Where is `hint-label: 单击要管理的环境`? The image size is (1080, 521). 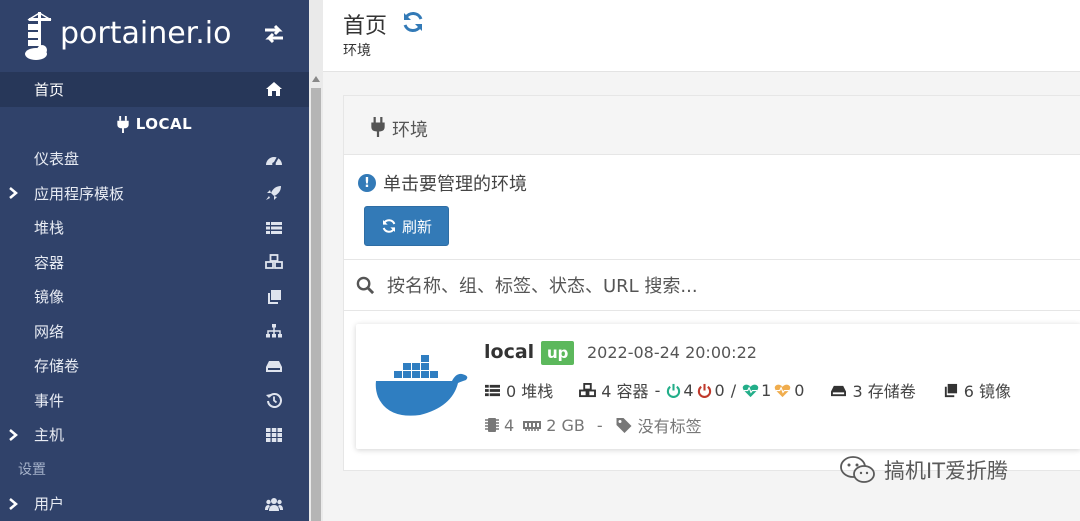
hint-label: 单击要管理的环境 is located at coordinates (455, 184).